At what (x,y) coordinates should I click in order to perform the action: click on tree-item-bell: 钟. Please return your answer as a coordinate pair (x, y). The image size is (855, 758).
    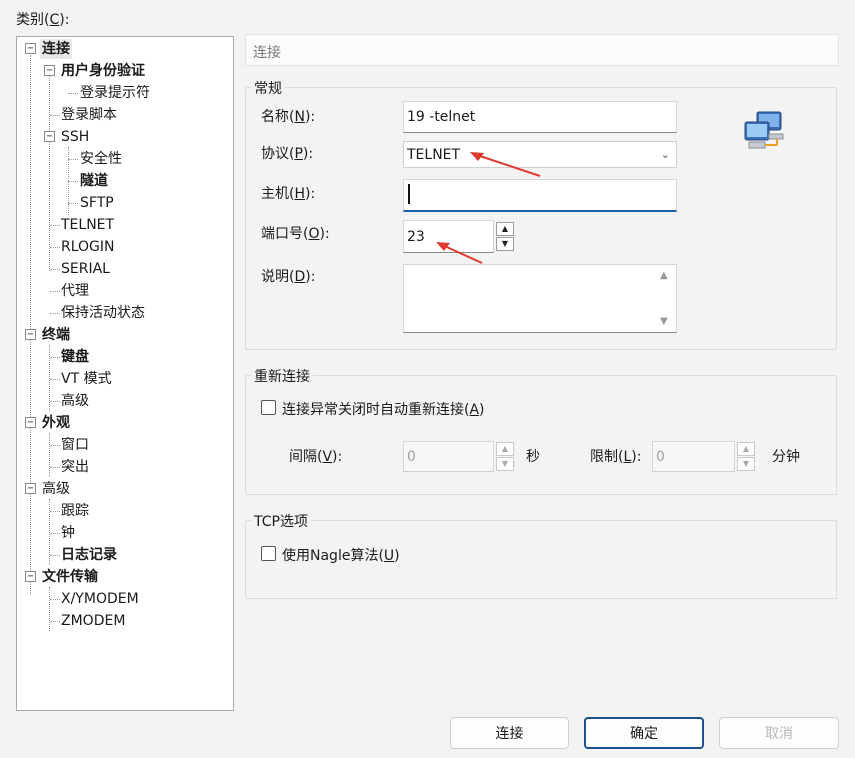
    Looking at the image, I should click on (68, 533).